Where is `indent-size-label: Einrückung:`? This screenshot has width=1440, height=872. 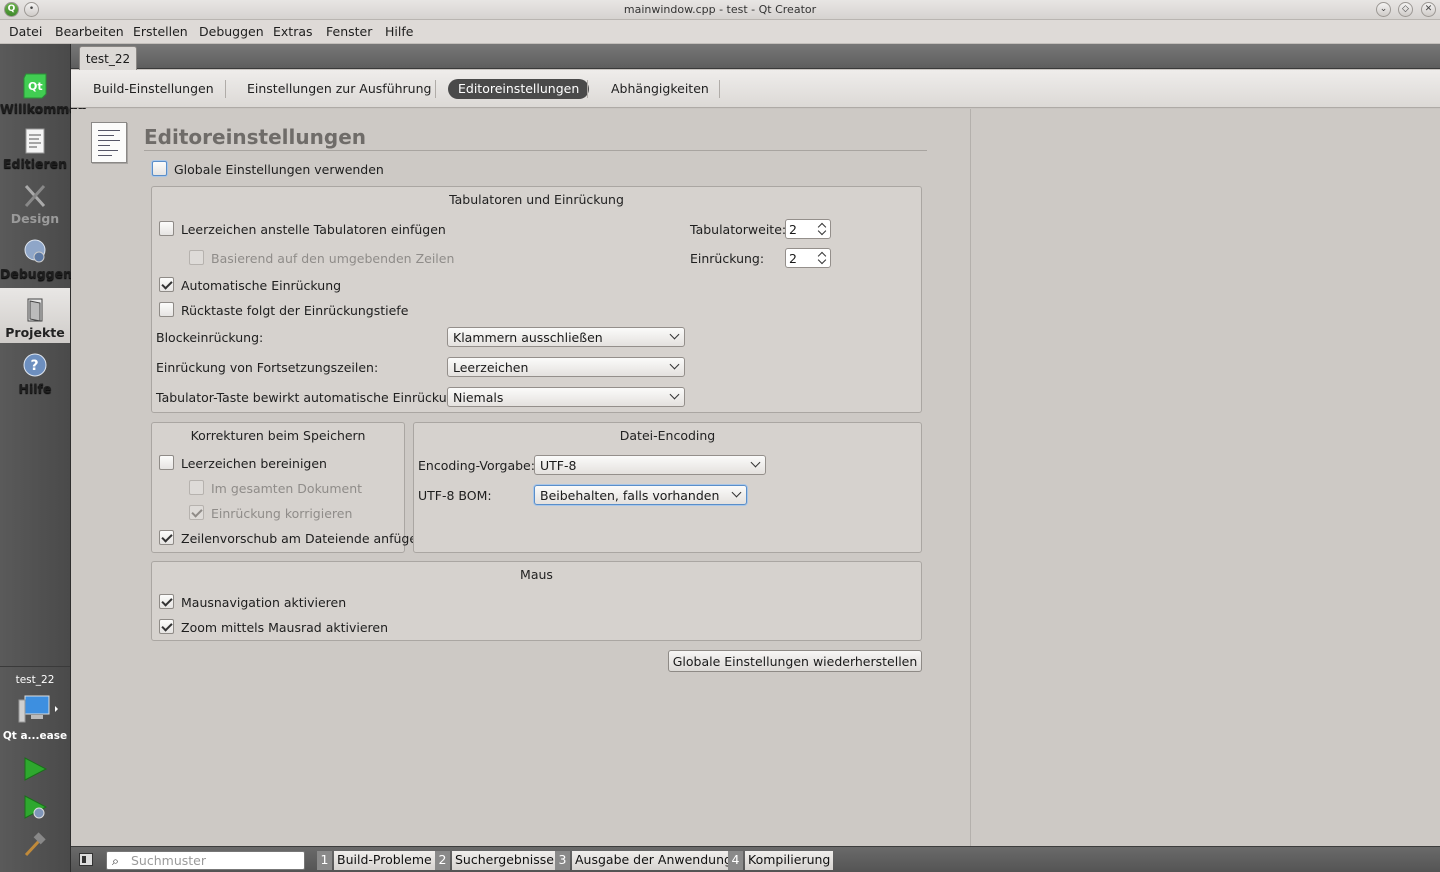 indent-size-label: Einrückung: is located at coordinates (727, 258).